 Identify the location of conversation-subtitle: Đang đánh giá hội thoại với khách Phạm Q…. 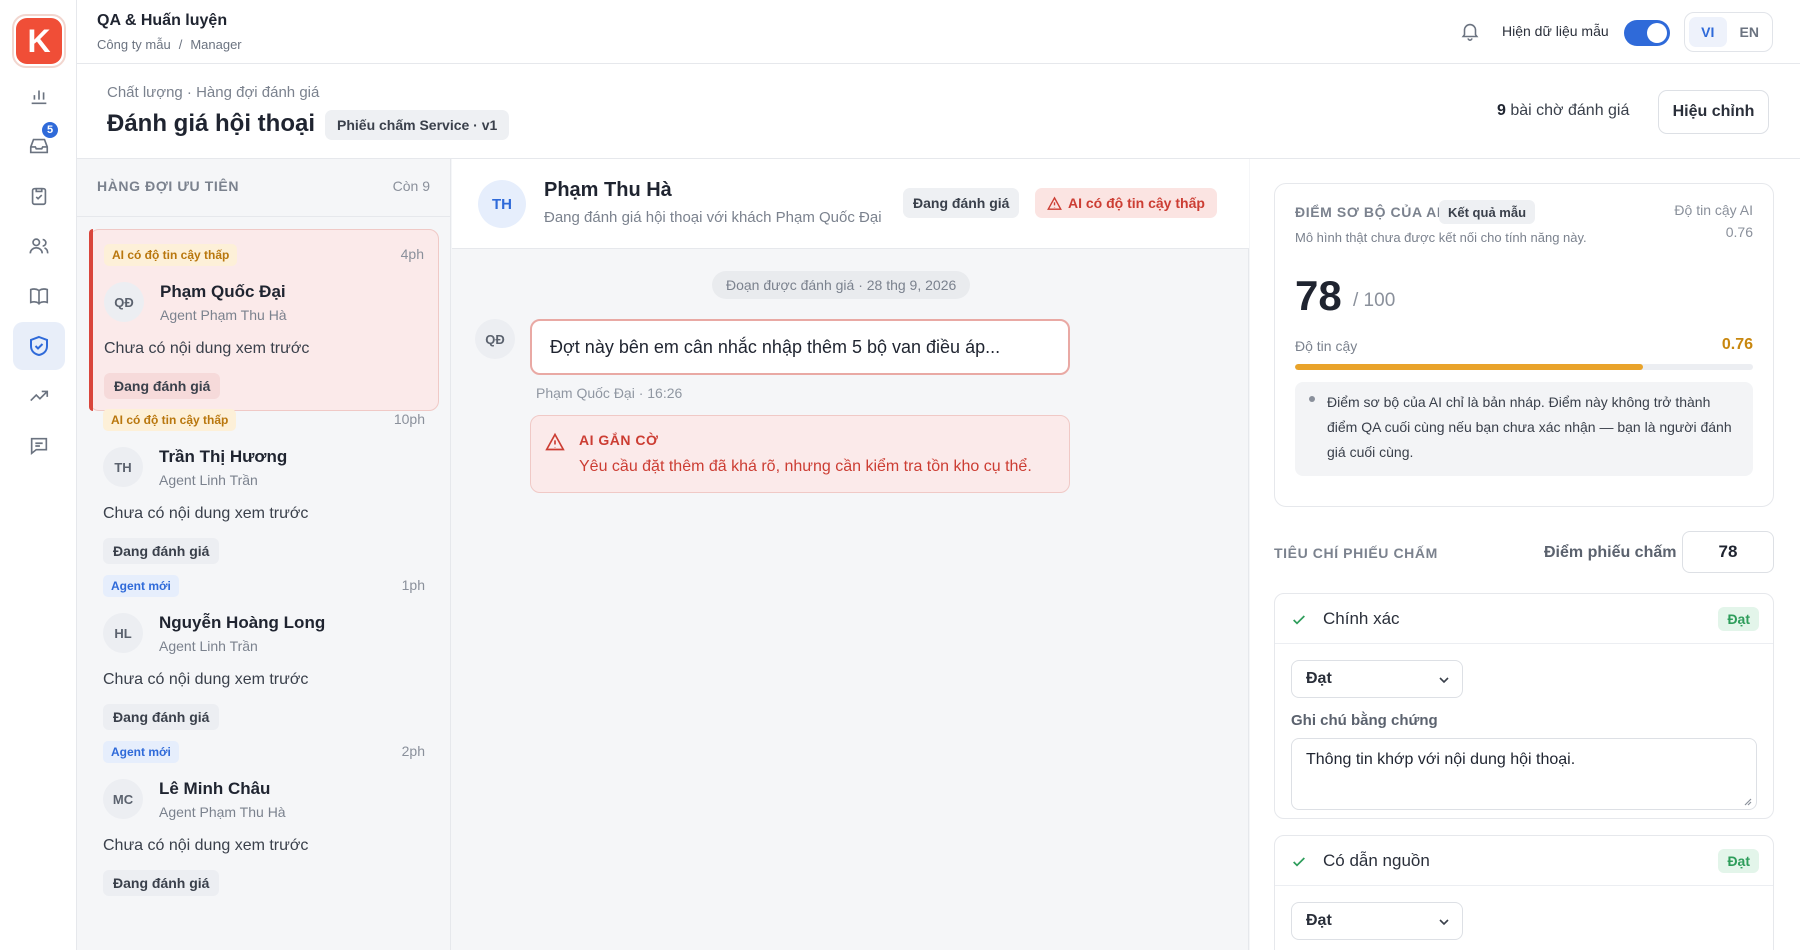
(713, 217).